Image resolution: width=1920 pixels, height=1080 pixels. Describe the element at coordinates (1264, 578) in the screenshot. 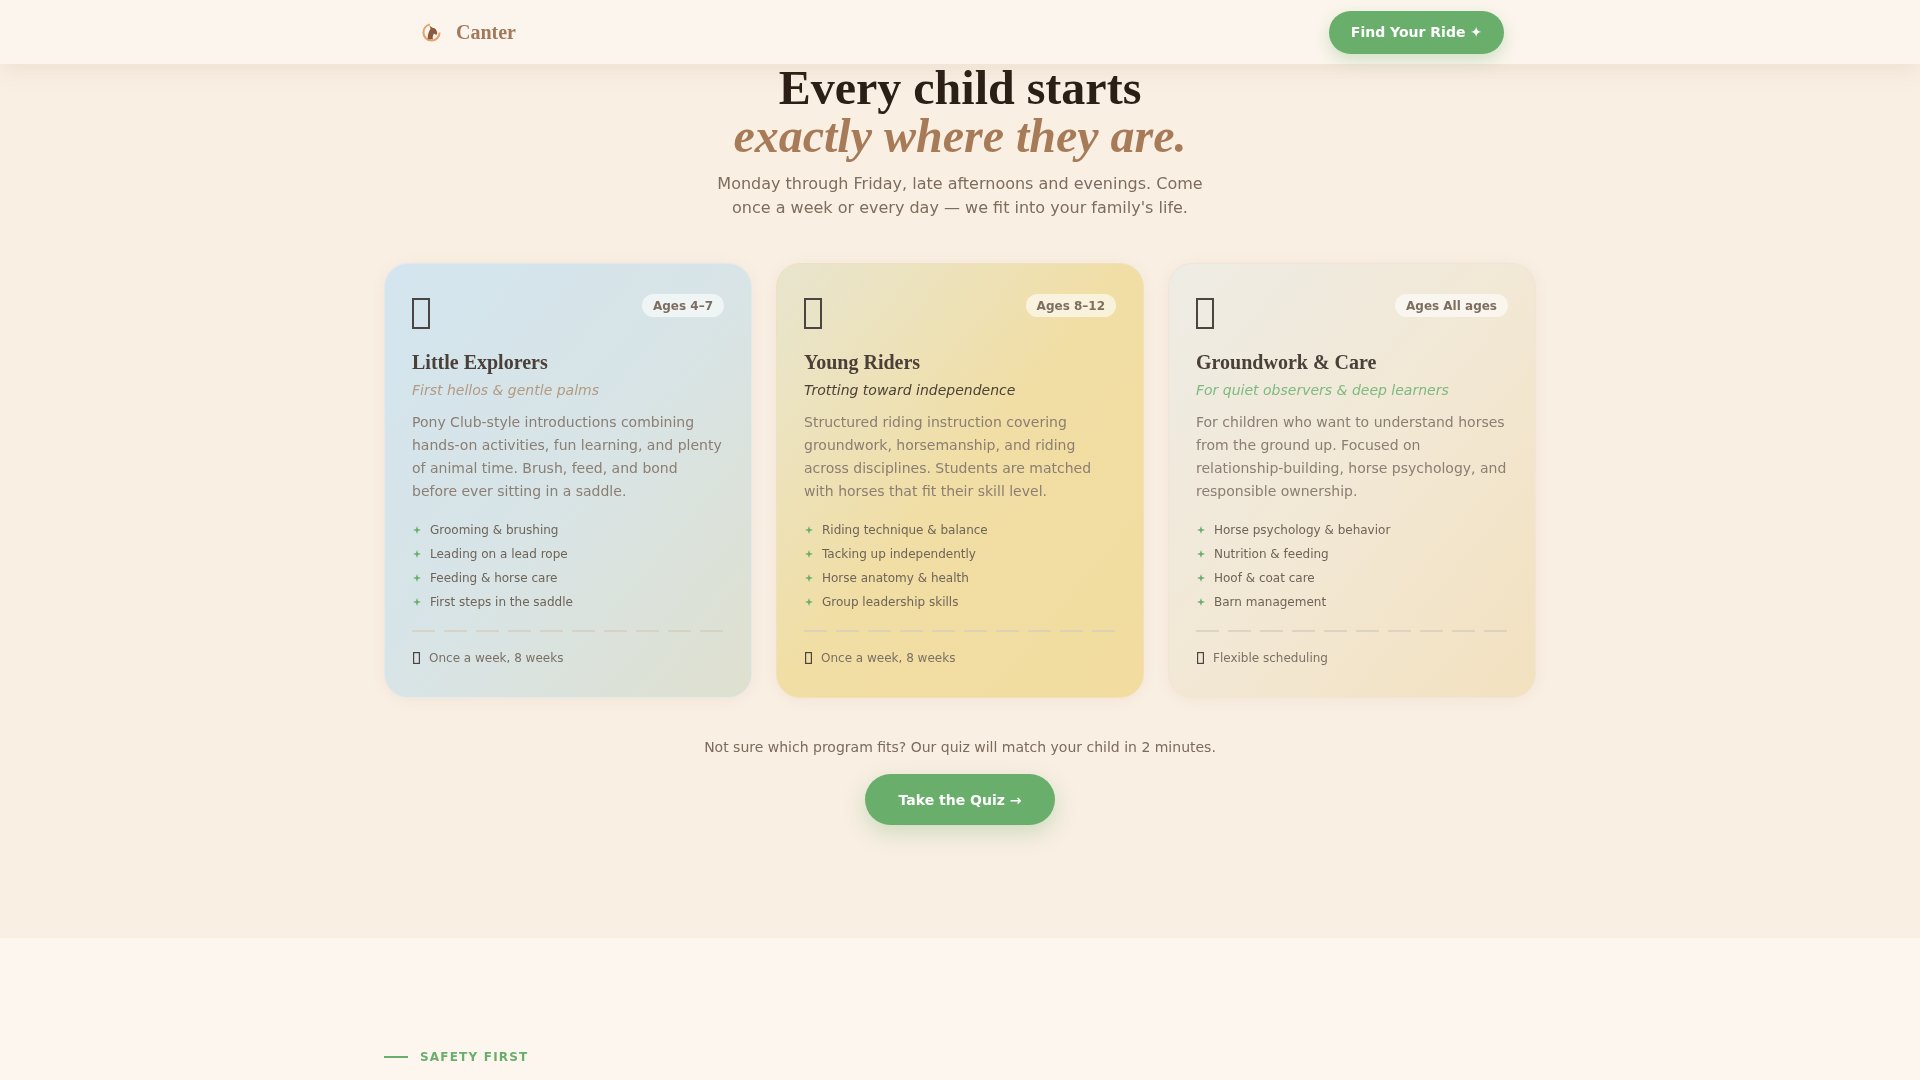

I see `feature-item: Hoof & coat care` at that location.